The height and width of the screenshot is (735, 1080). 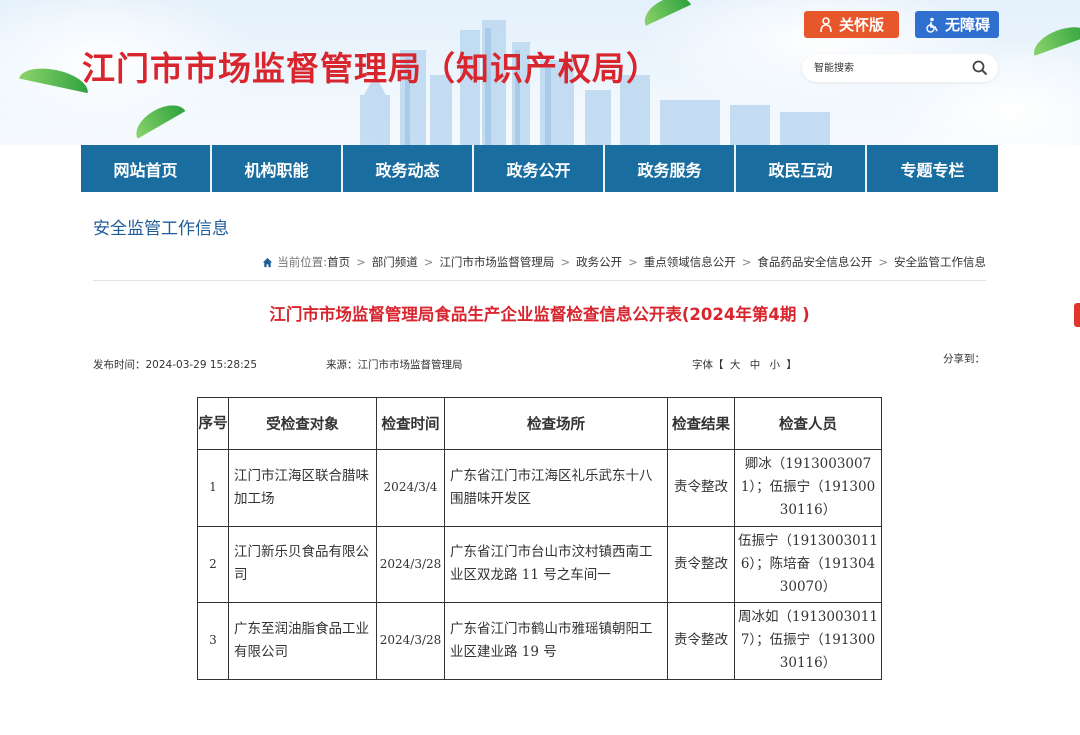 I want to click on font-size-control: 字体【 大 中 小 】, so click(x=744, y=364).